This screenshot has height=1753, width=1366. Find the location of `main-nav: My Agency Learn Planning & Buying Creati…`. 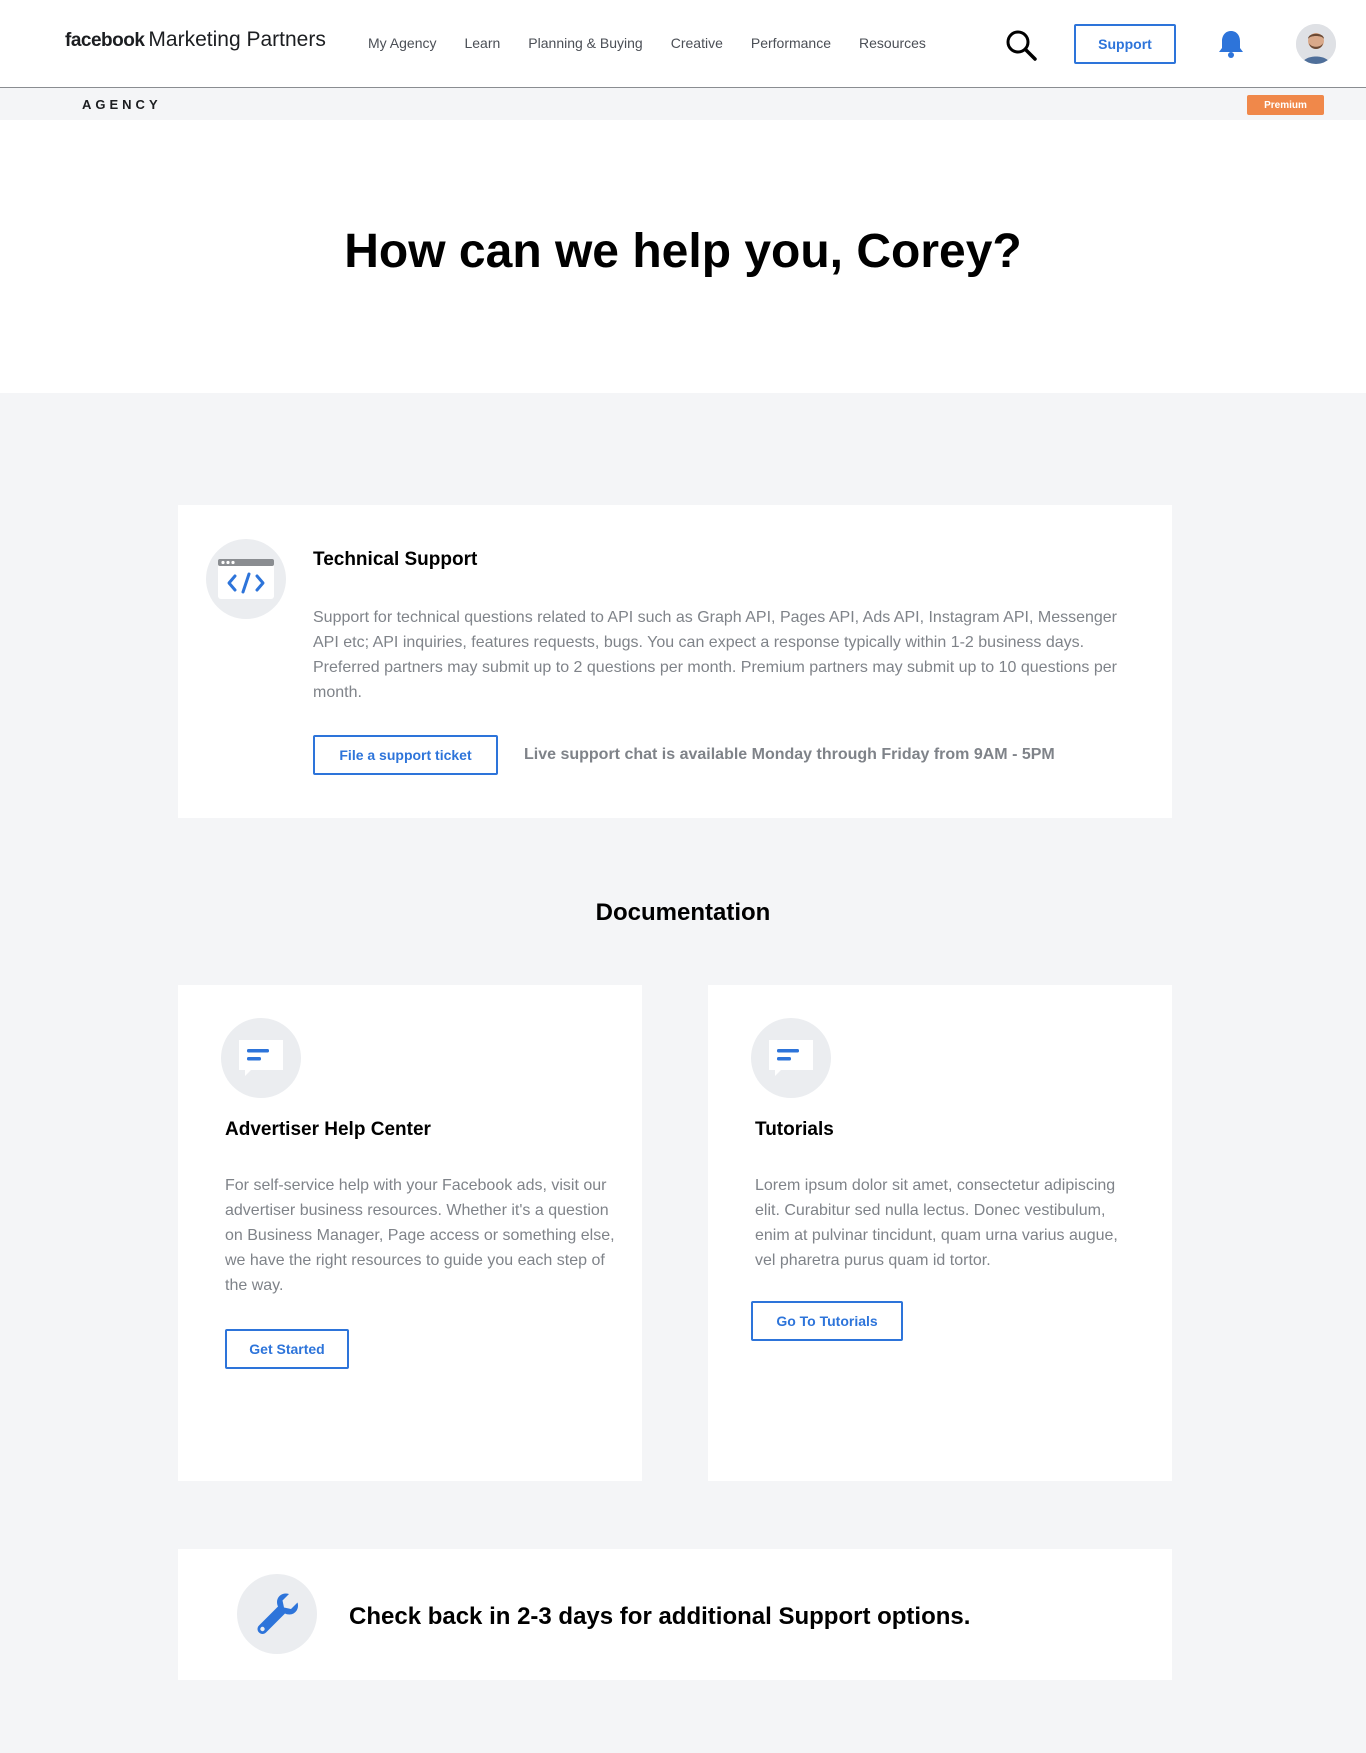

main-nav: My Agency Learn Planning & Buying Creati… is located at coordinates (661, 43).